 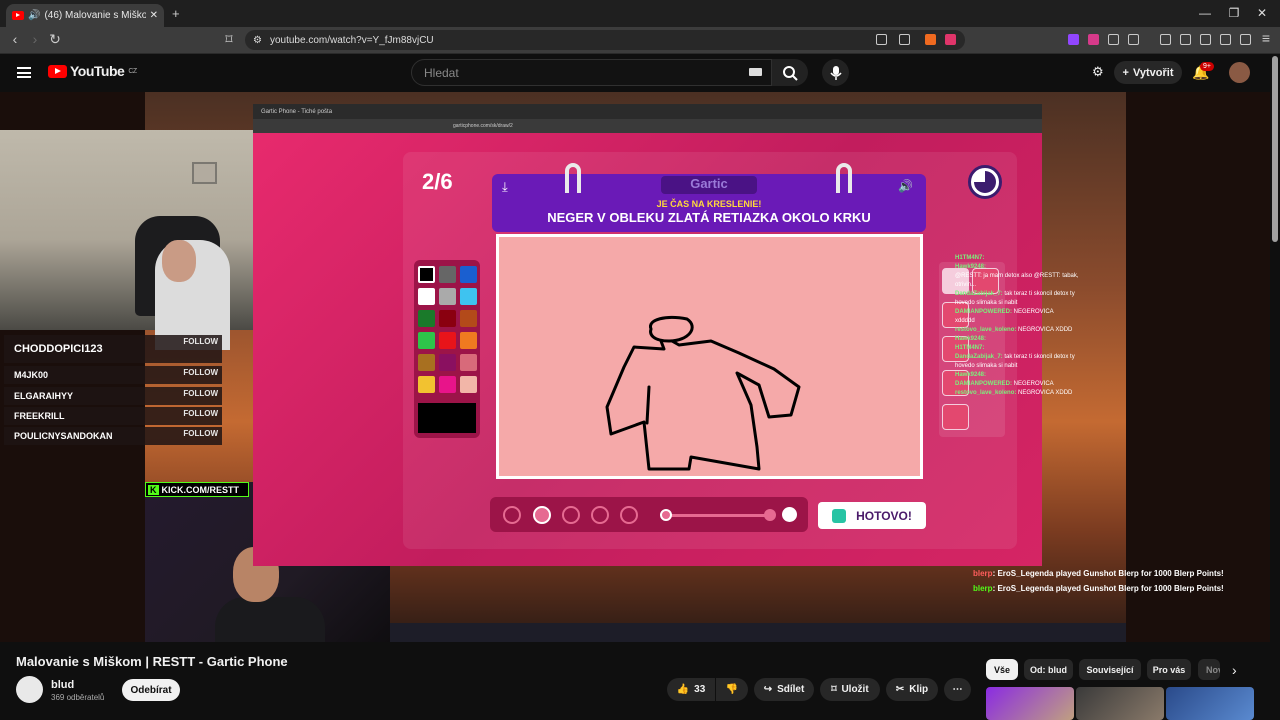 What do you see at coordinates (1169, 669) in the screenshot?
I see `chip-for-you: Pro vás` at bounding box center [1169, 669].